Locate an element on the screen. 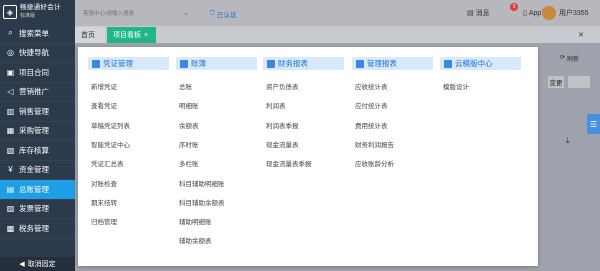 This screenshot has width=600, height=271. menu-item: 模版设计 is located at coordinates (456, 86).